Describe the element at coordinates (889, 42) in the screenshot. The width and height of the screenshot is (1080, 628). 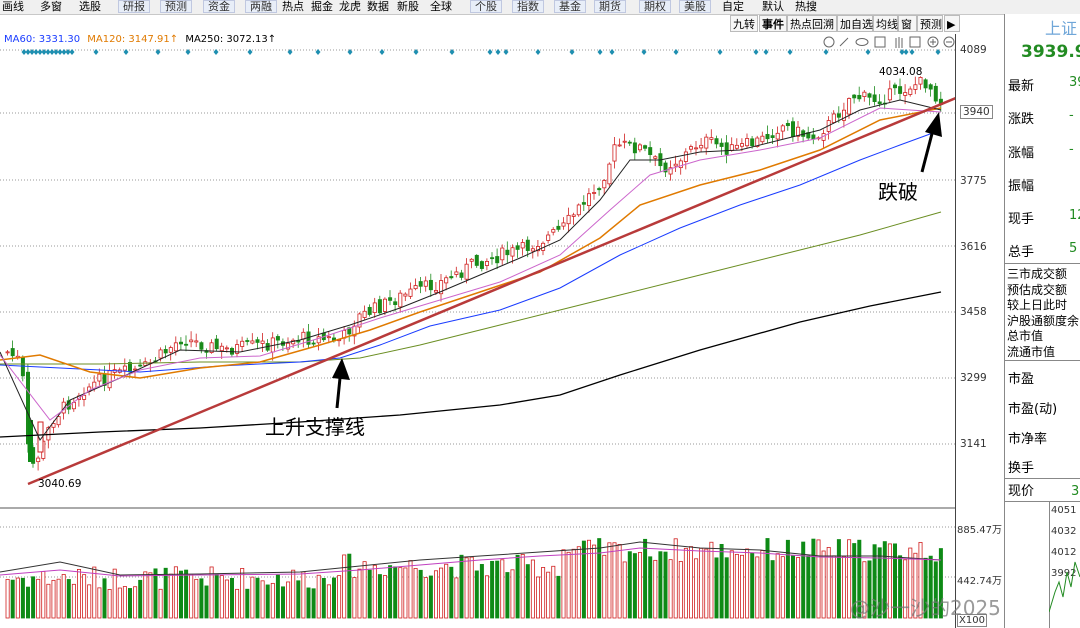
I see `chart-tool-icons` at that location.